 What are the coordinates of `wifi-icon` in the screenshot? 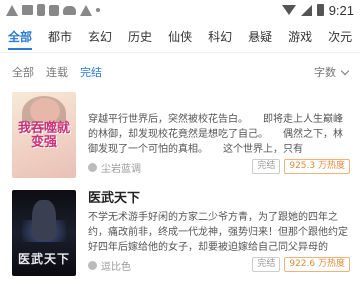 It's located at (288, 10).